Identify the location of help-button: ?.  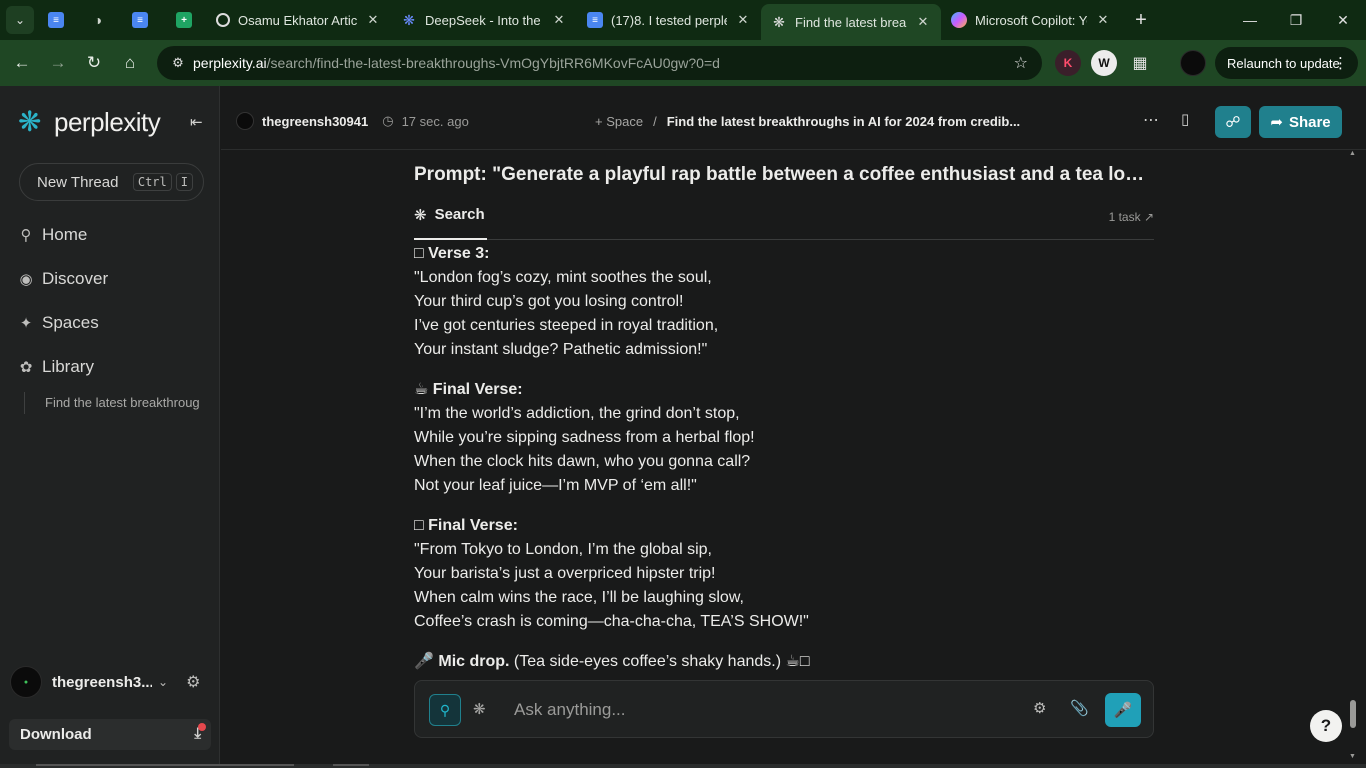
(1326, 726).